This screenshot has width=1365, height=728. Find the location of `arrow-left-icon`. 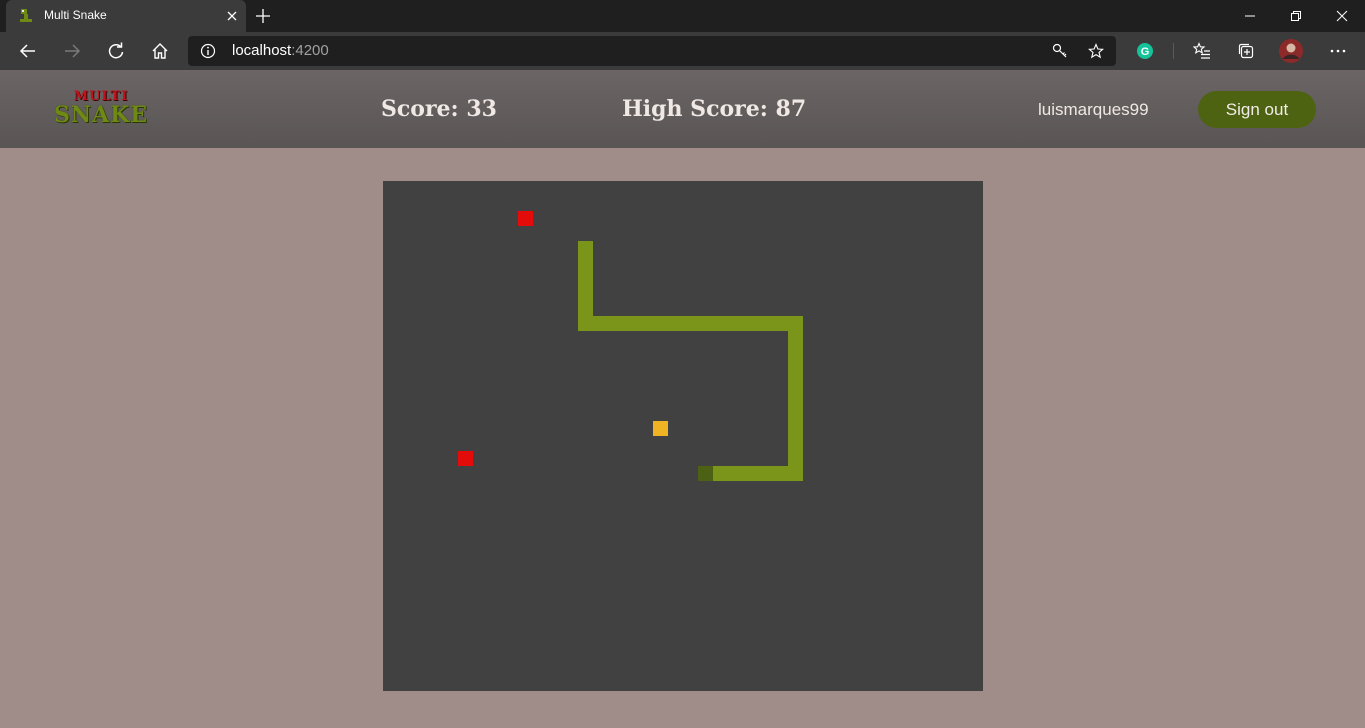

arrow-left-icon is located at coordinates (27, 51).